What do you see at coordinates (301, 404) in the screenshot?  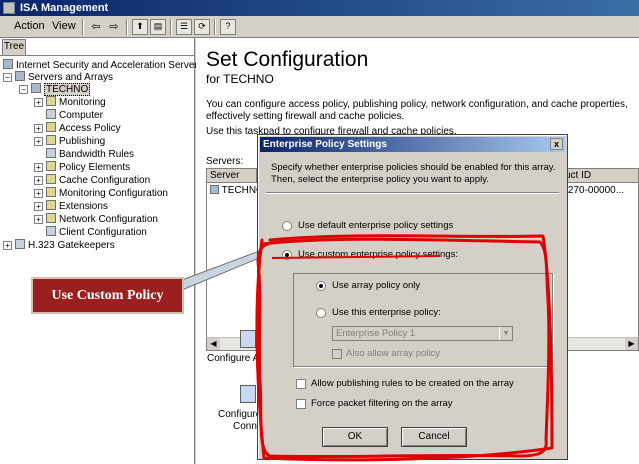 I see `checkbox-force-filtering` at bounding box center [301, 404].